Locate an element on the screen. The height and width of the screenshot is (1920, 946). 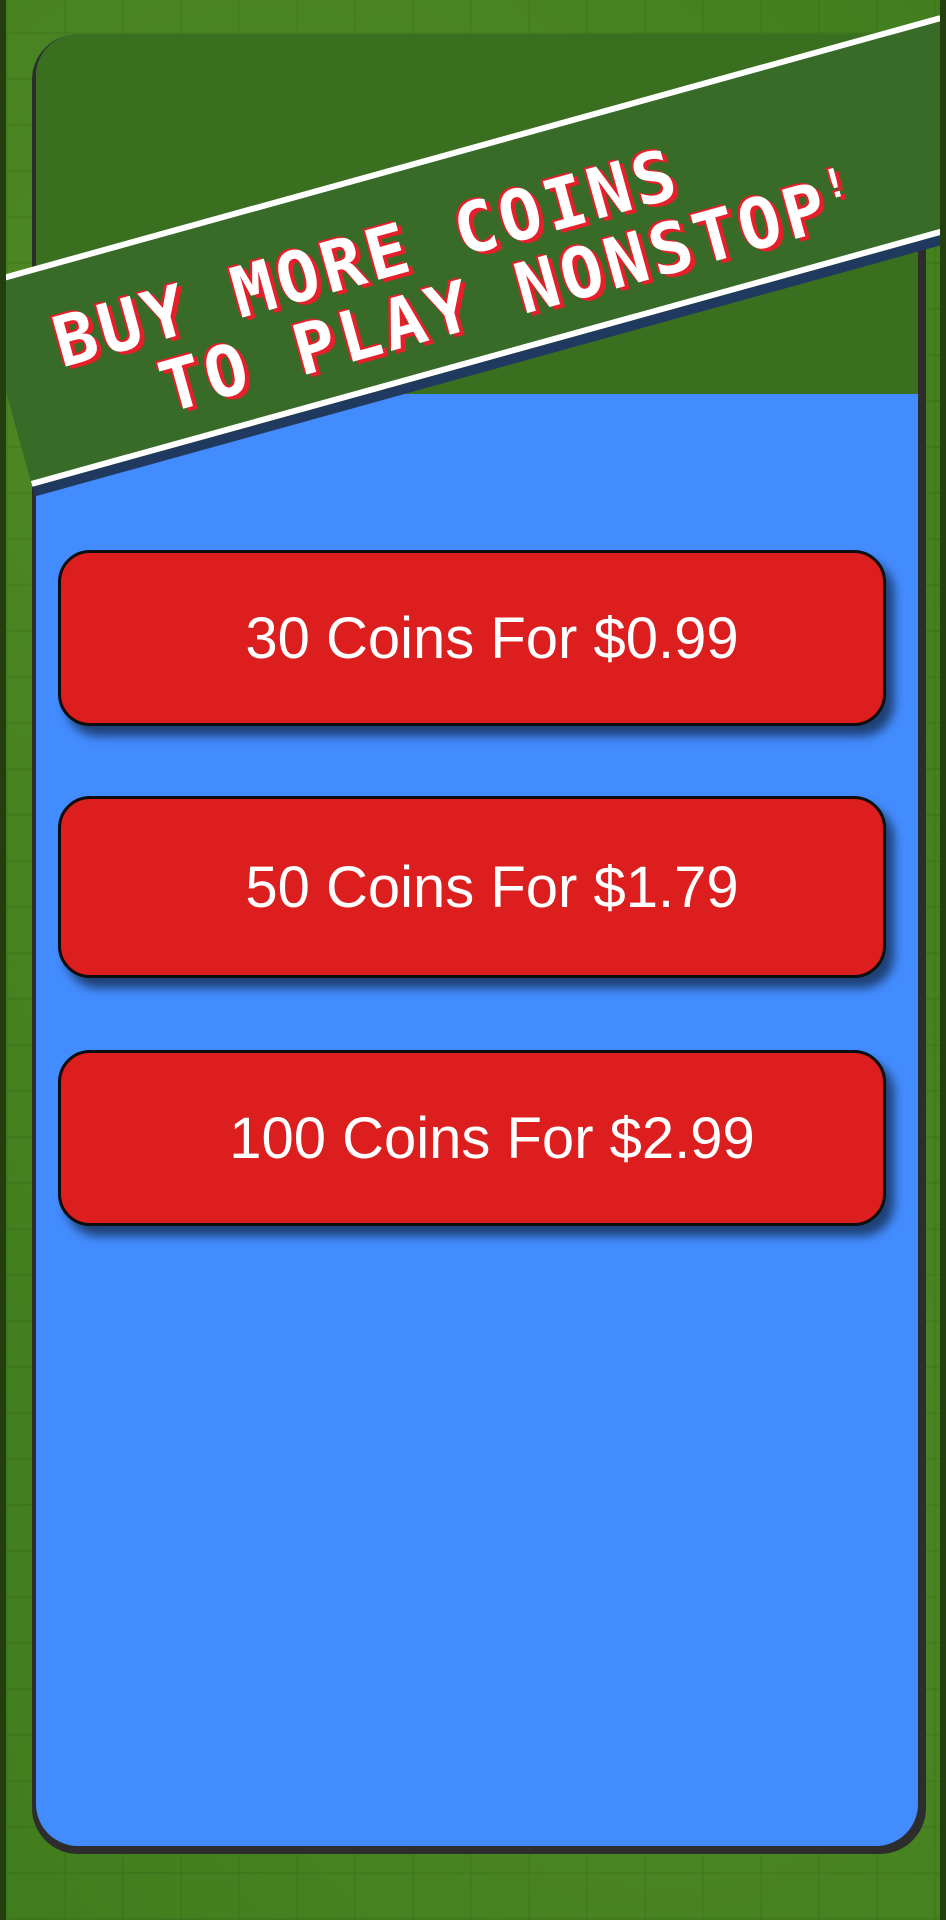
buy-30-coins-button: 30 Coins For $0.99 is located at coordinates (472, 638).